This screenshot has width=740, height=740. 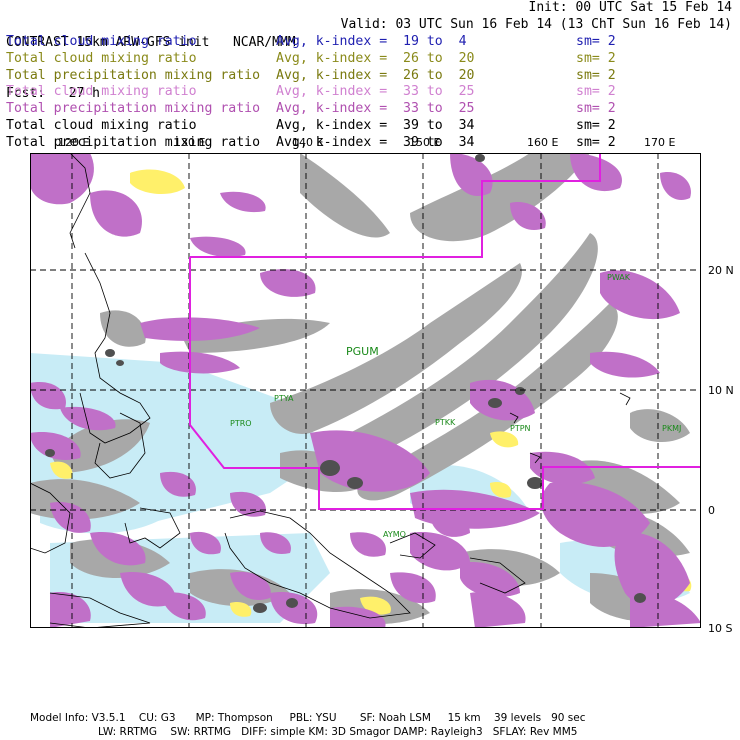 What do you see at coordinates (394, 534) in the screenshot?
I see `station-aymo: AYMO` at bounding box center [394, 534].